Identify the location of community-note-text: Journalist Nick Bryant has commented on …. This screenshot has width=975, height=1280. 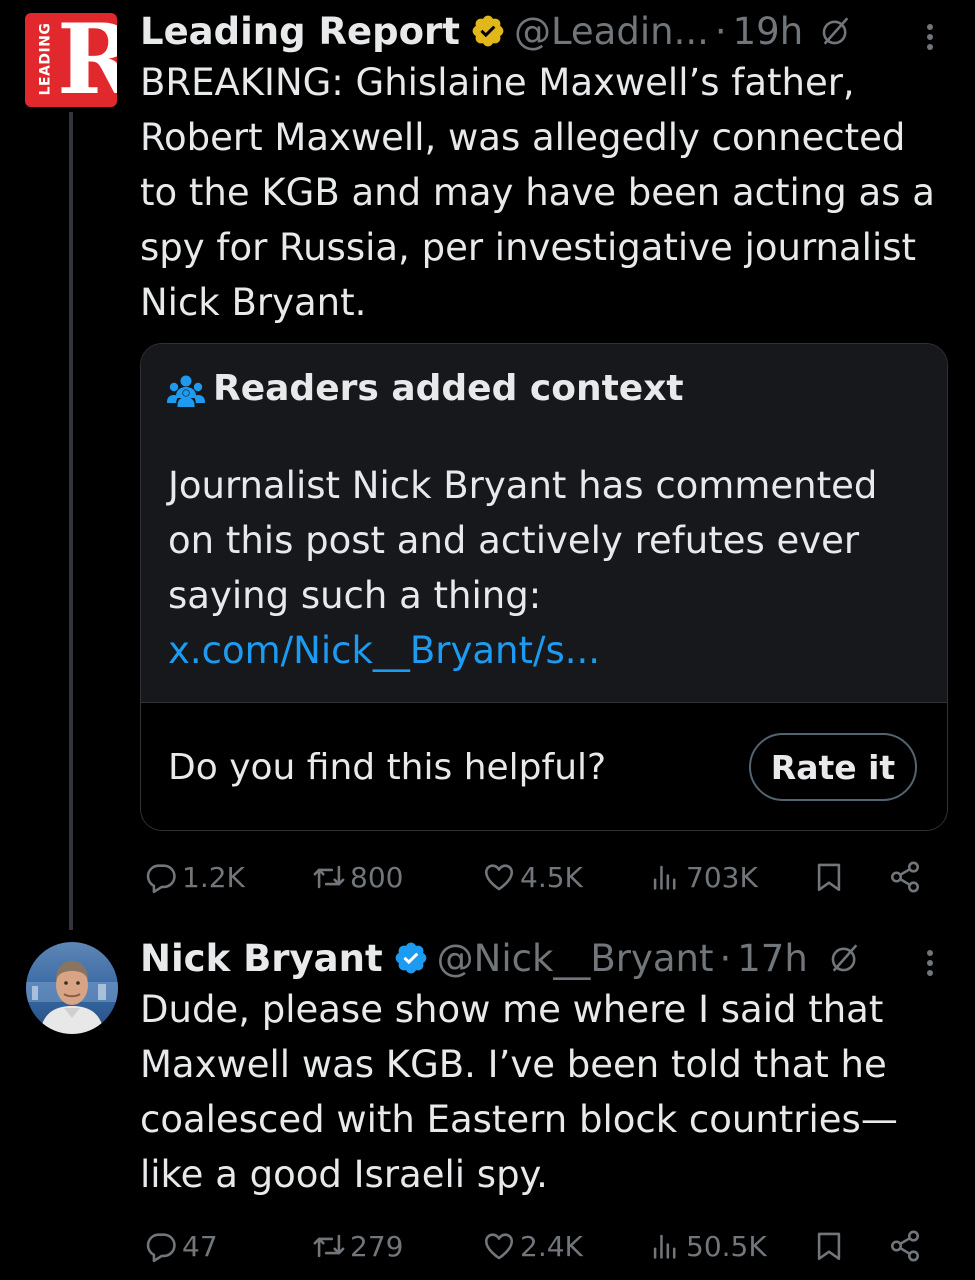
(523, 540).